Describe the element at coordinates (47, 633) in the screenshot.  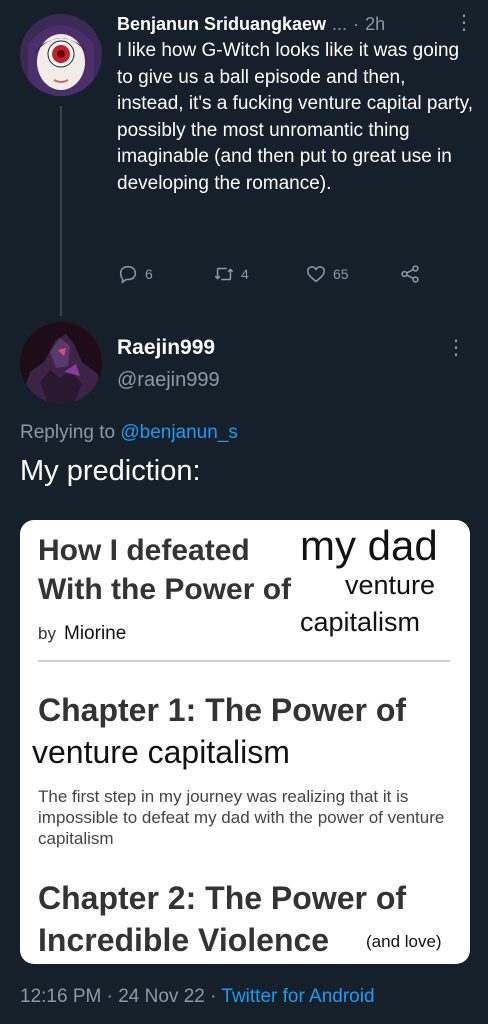
I see `image-by-label: by` at that location.